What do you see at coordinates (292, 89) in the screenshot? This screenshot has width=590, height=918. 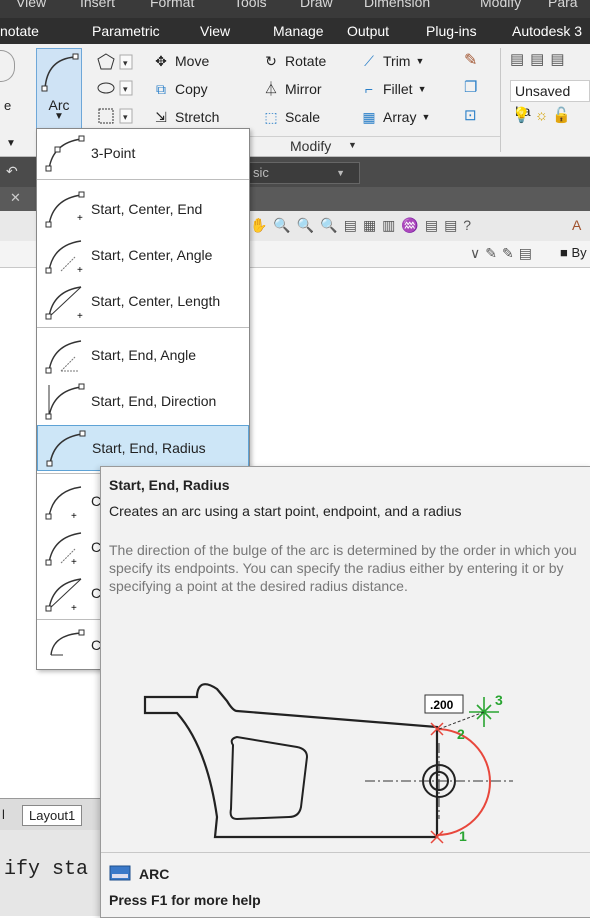 I see `mirror-button: ⏃ Mirror` at bounding box center [292, 89].